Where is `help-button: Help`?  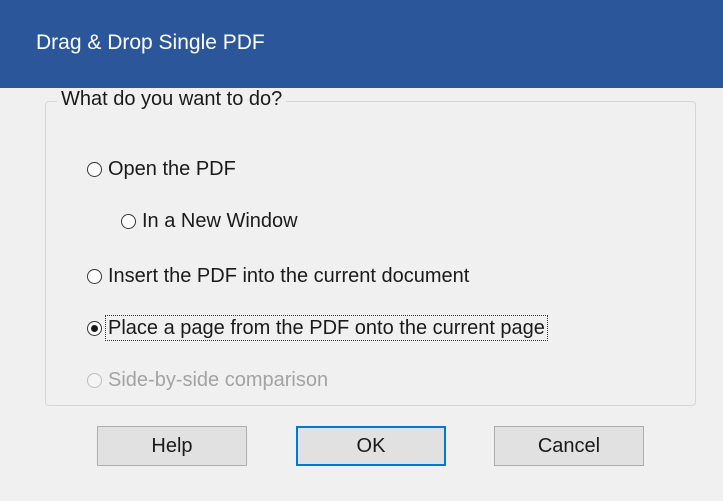 help-button: Help is located at coordinates (172, 446).